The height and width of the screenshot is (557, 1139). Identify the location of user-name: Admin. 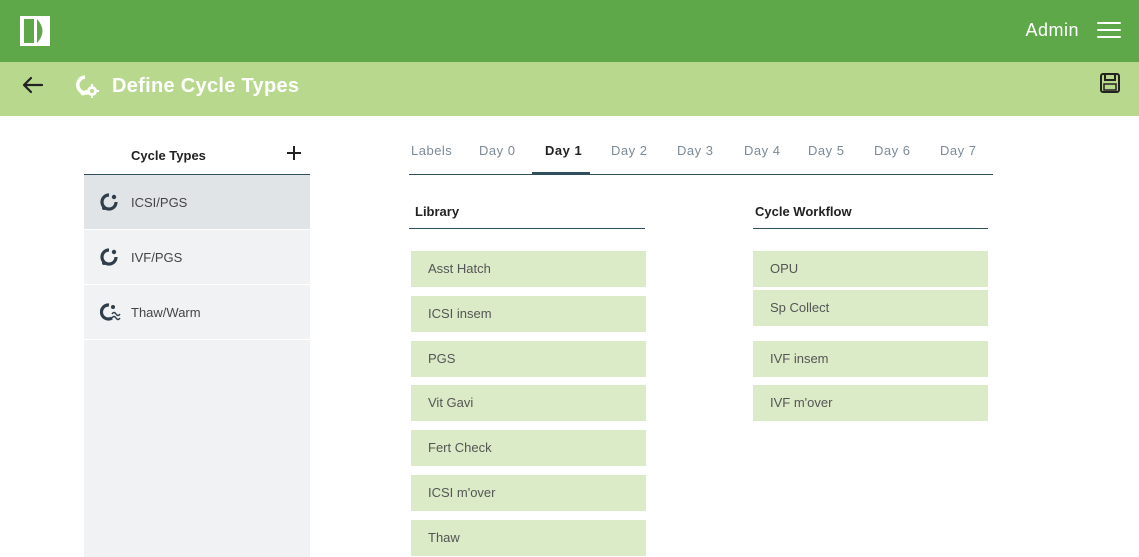
(1052, 30).